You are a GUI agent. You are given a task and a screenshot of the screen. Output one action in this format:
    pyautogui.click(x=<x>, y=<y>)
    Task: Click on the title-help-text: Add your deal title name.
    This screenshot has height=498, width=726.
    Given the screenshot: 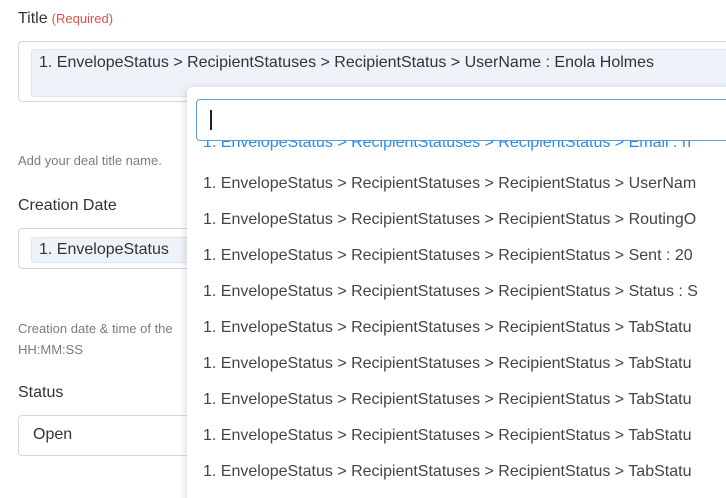 What is the action you would take?
    pyautogui.click(x=90, y=160)
    